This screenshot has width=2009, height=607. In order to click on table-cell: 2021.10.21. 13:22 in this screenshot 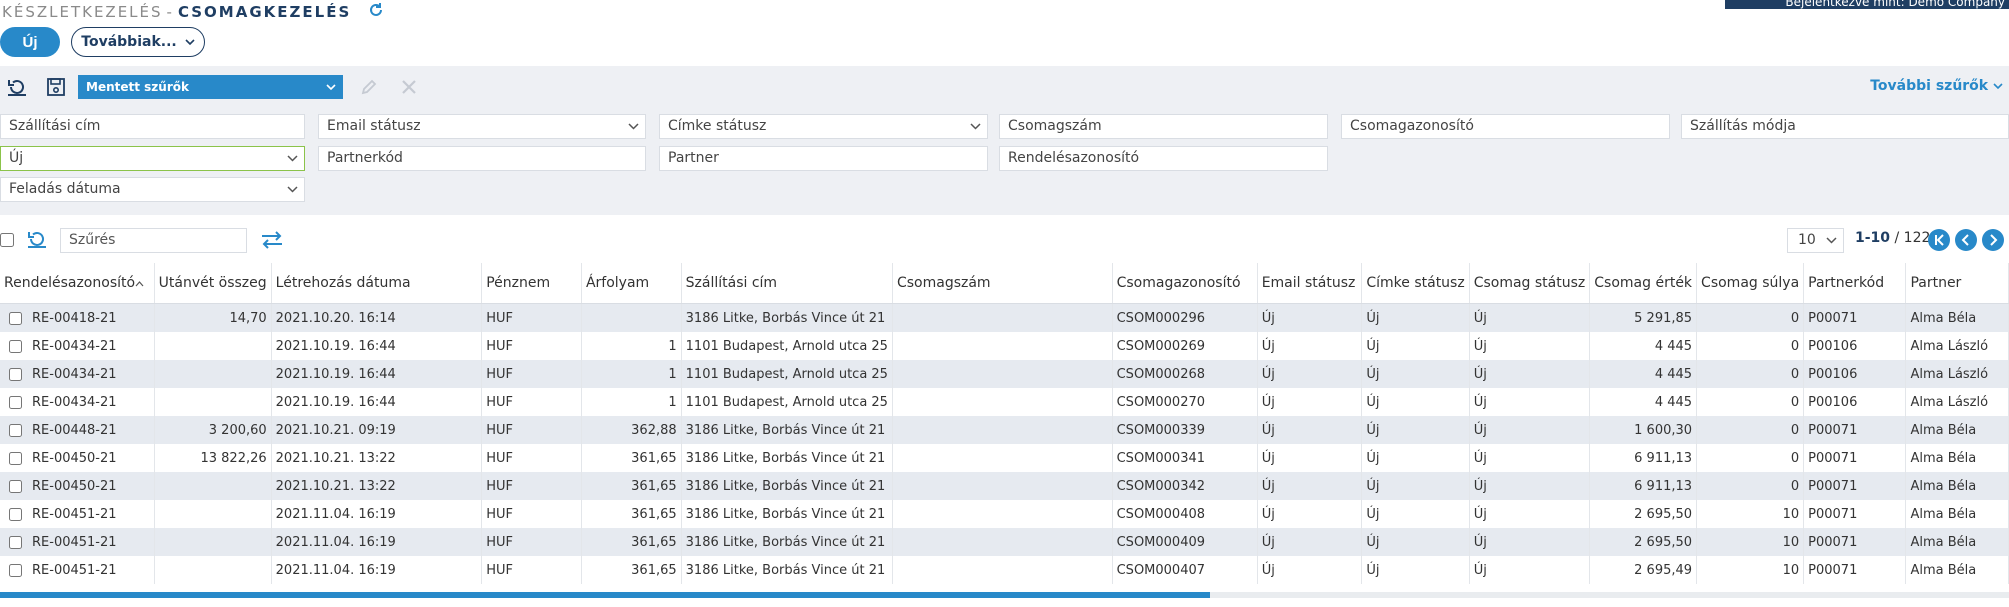, I will do `click(377, 486)`.